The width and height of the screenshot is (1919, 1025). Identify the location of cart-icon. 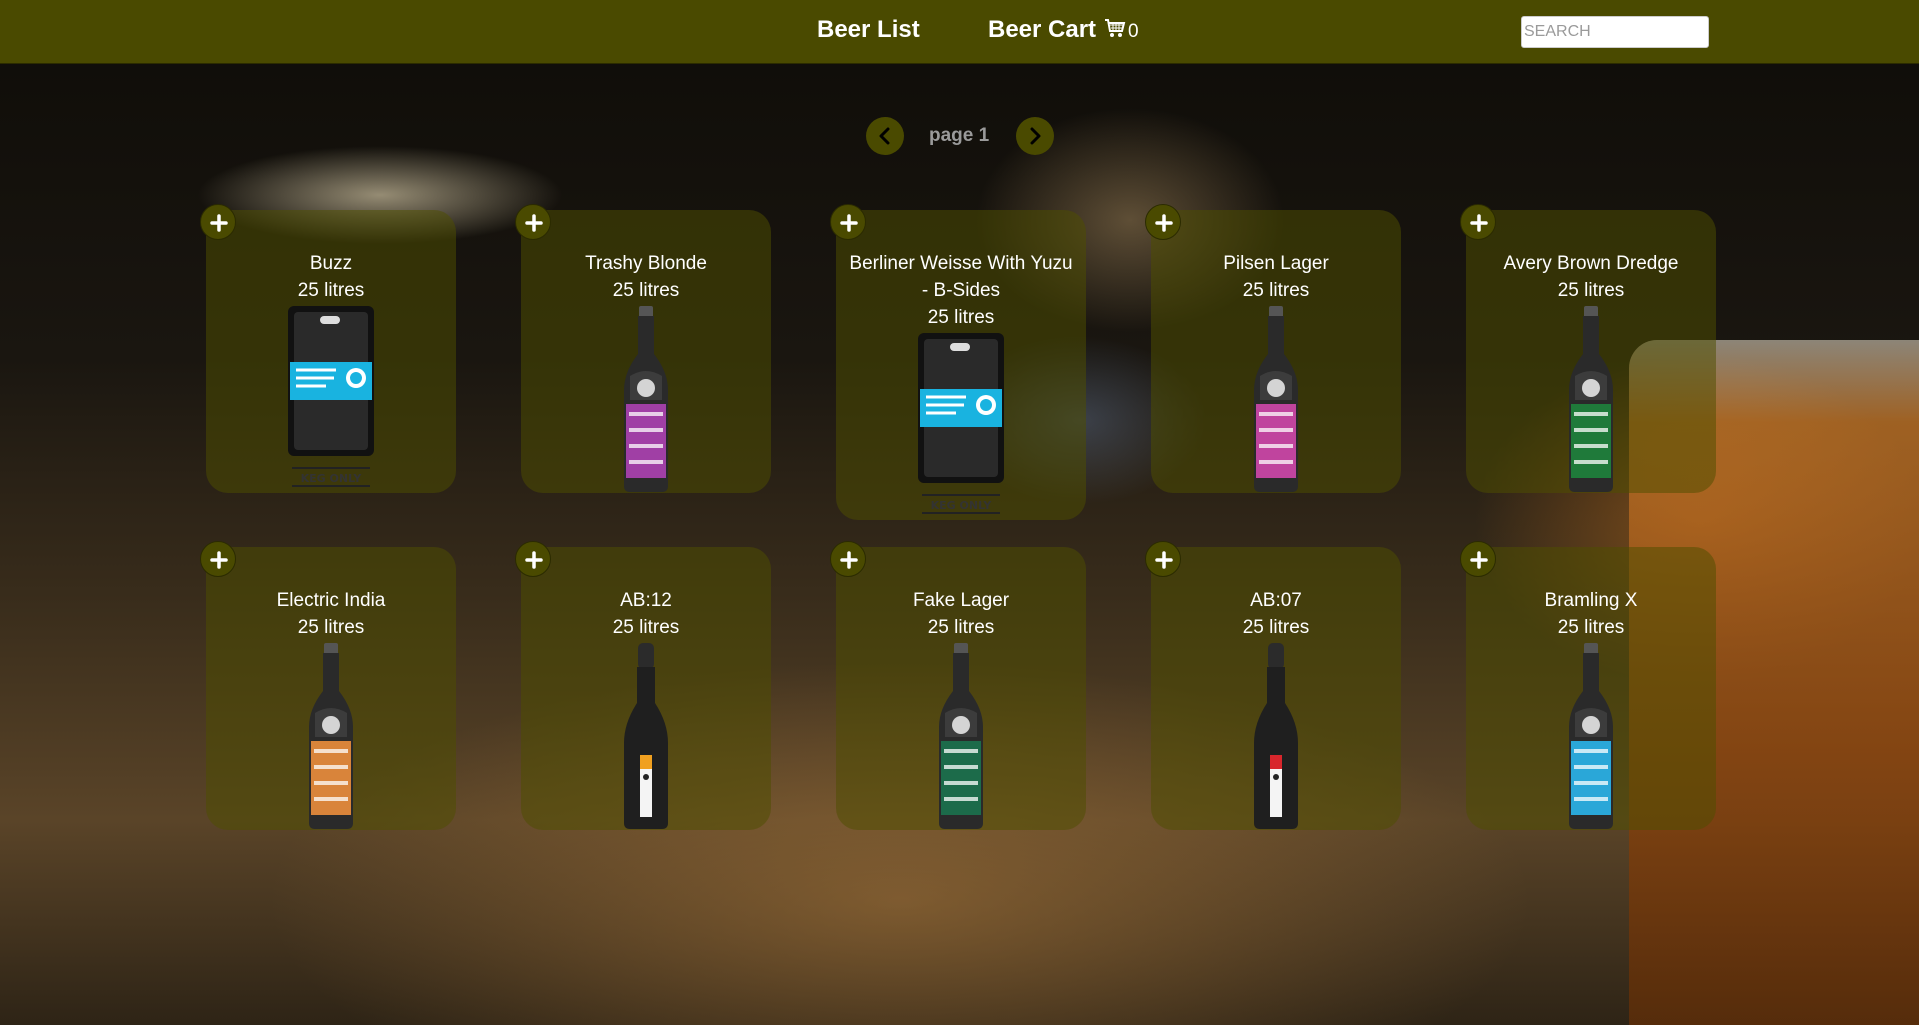
(1115, 28).